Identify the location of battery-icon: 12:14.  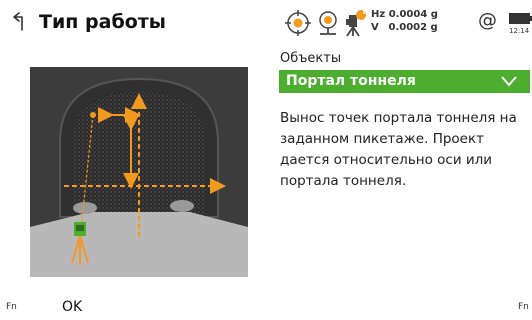
(520, 24).